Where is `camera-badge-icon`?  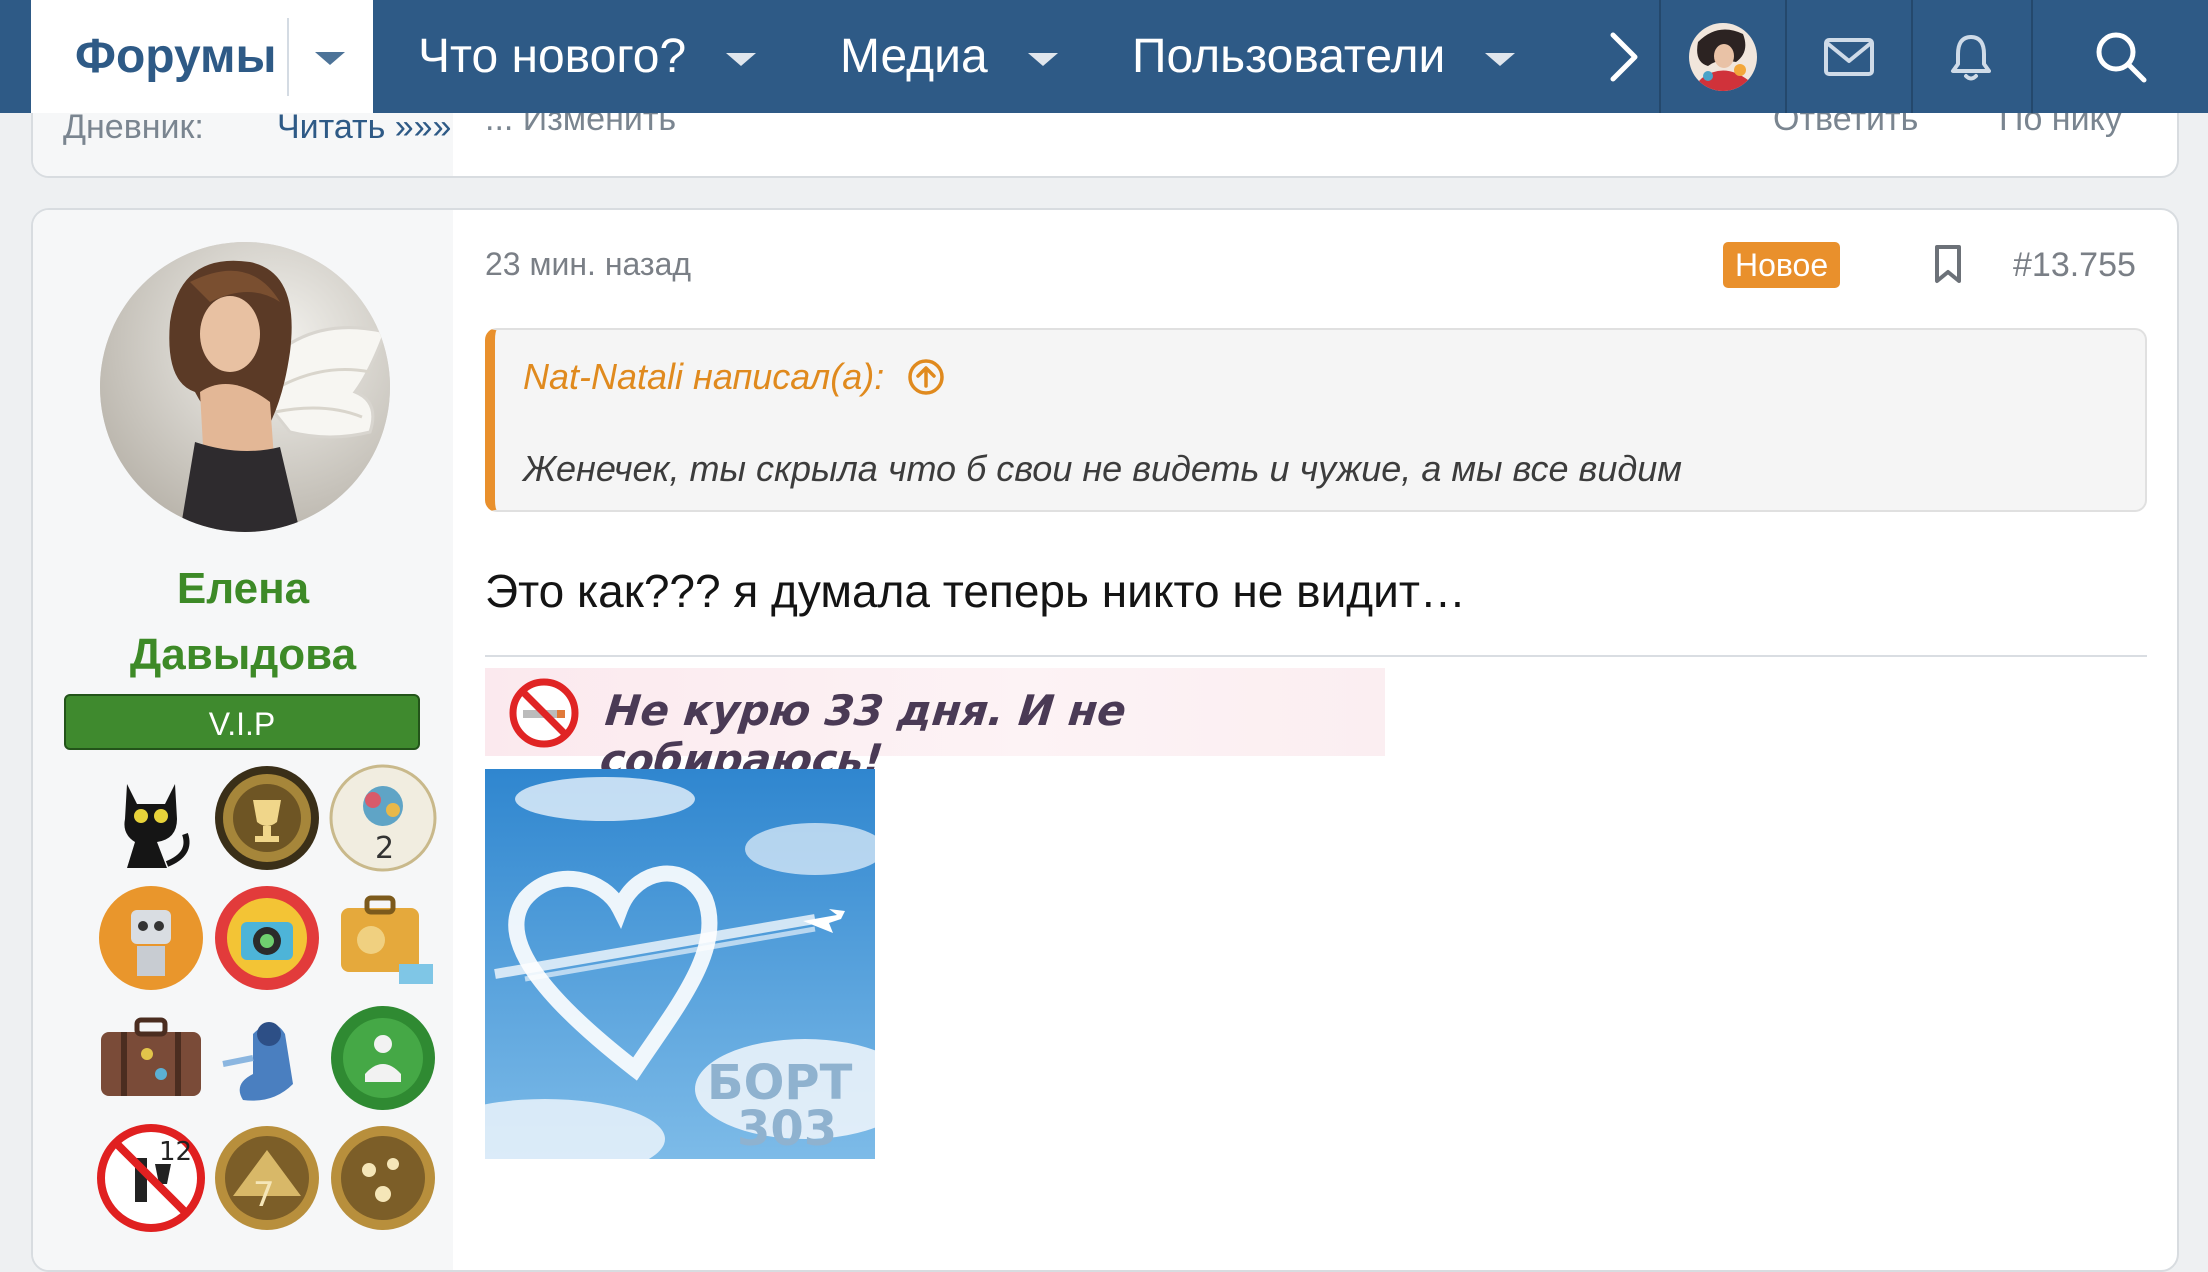
camera-badge-icon is located at coordinates (267, 938).